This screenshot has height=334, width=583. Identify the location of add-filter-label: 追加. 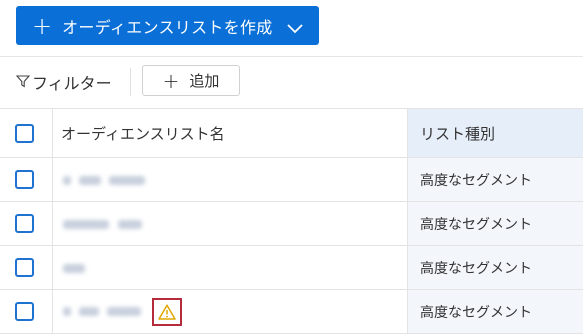
(204, 80).